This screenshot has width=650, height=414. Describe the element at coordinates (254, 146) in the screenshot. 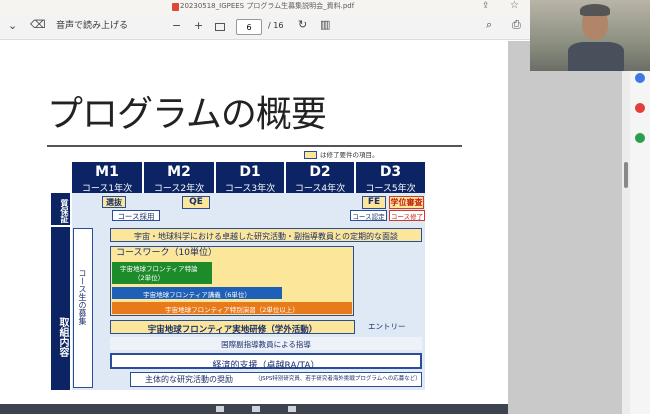

I see `title-divider` at that location.